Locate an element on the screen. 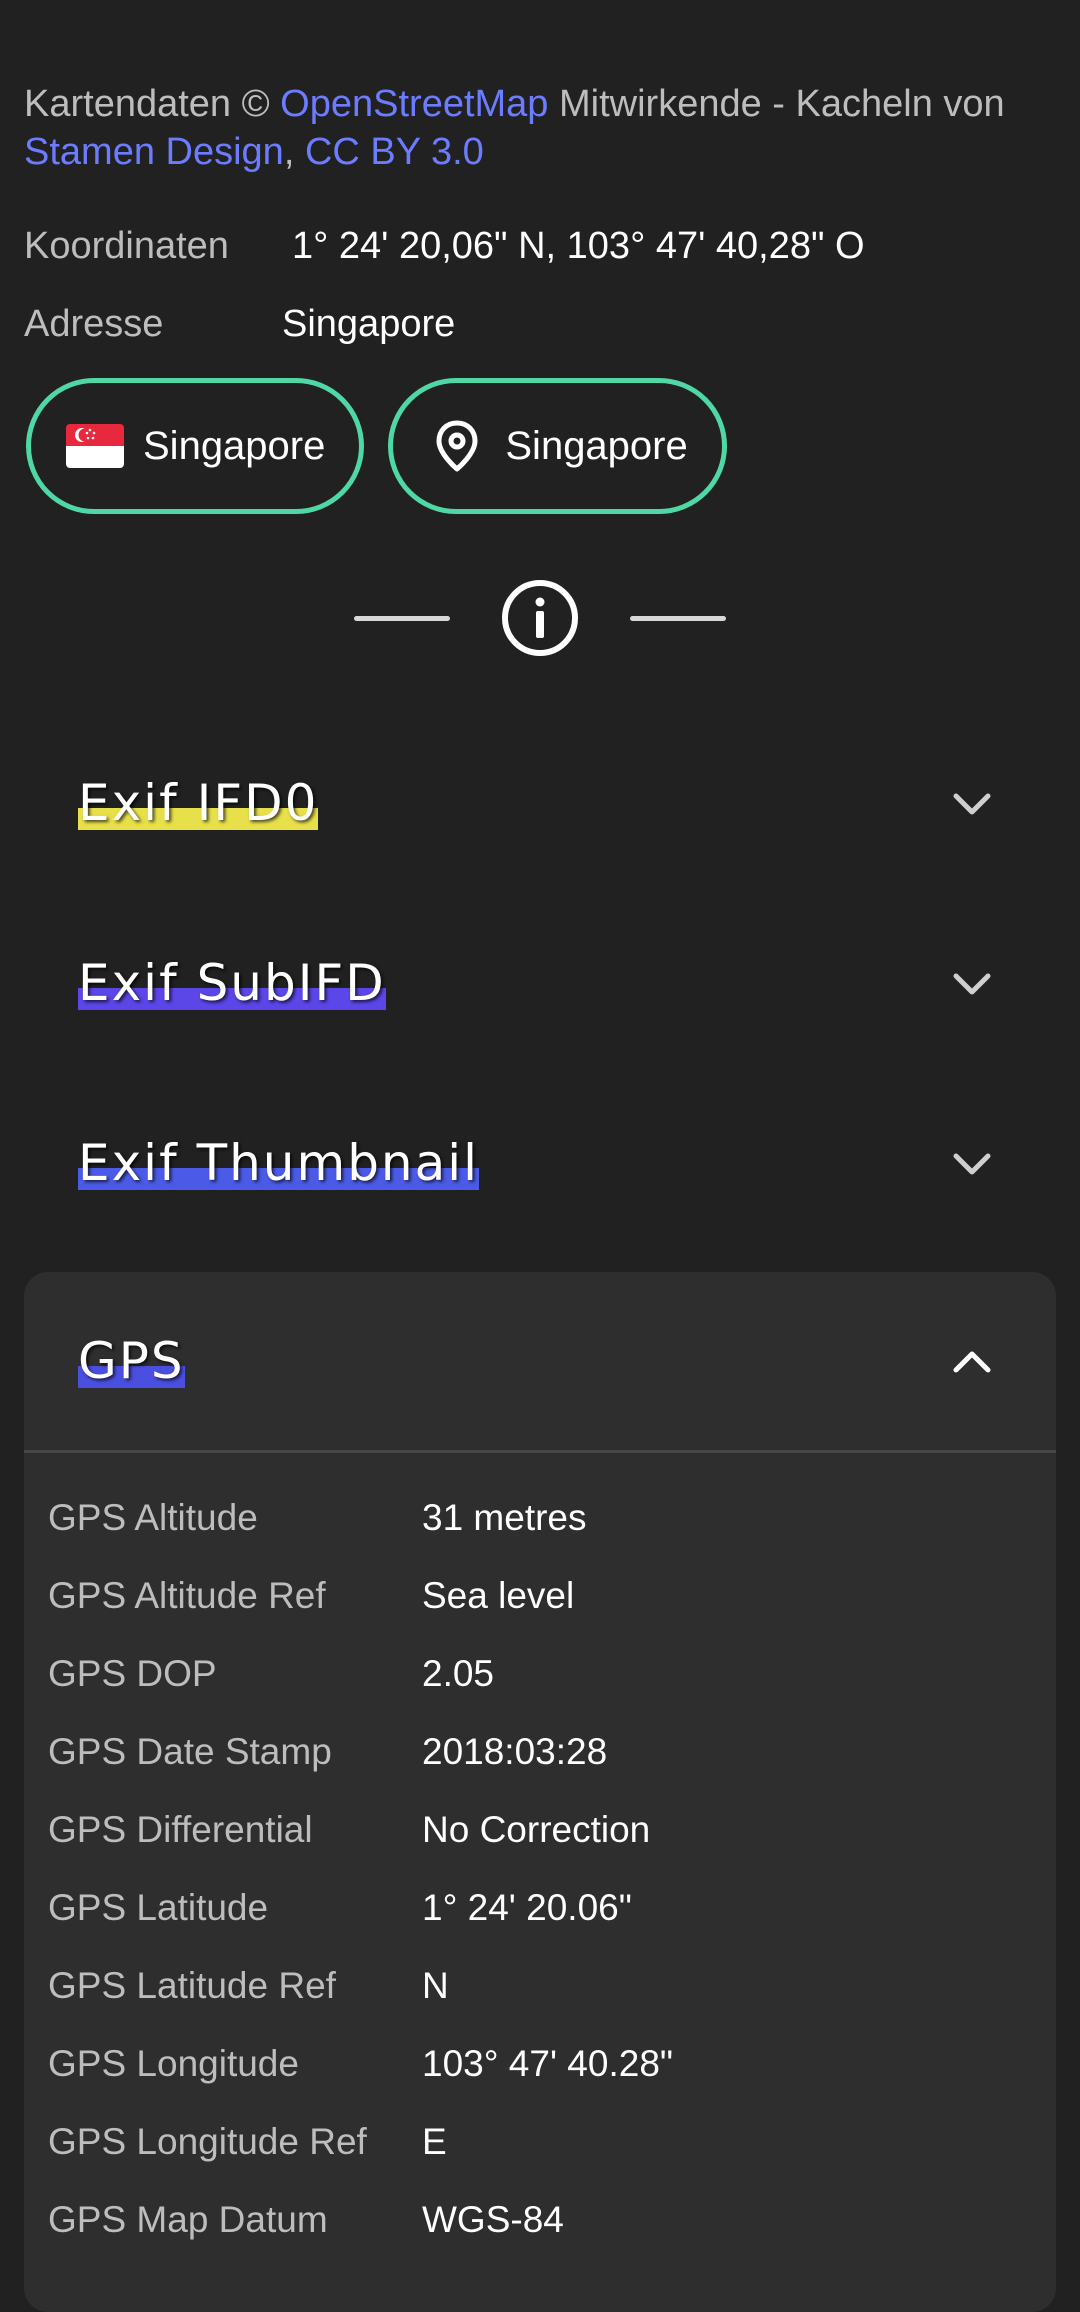 The image size is (1080, 2312). attribution-prefix: Kartendaten © is located at coordinates (147, 104).